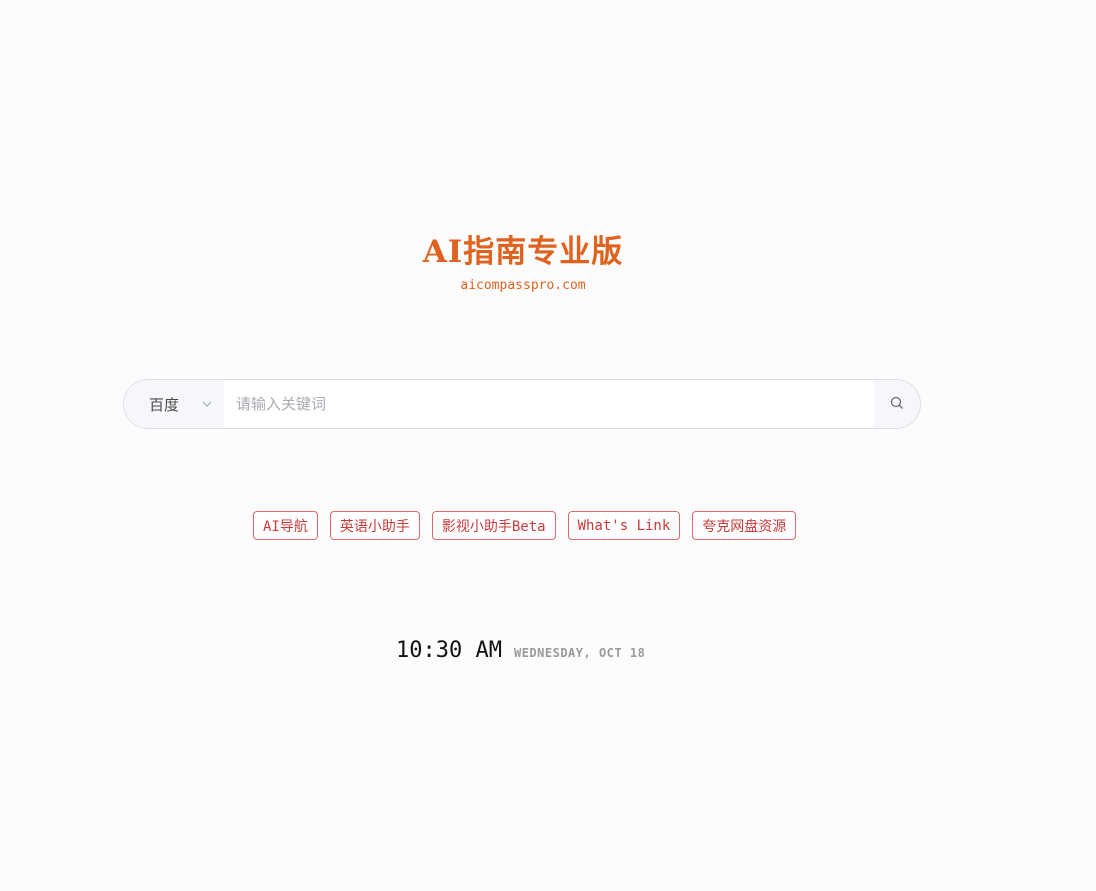 The width and height of the screenshot is (1096, 891). I want to click on clock: 10:30 AM WEDNESDAY, OCT 18, so click(520, 650).